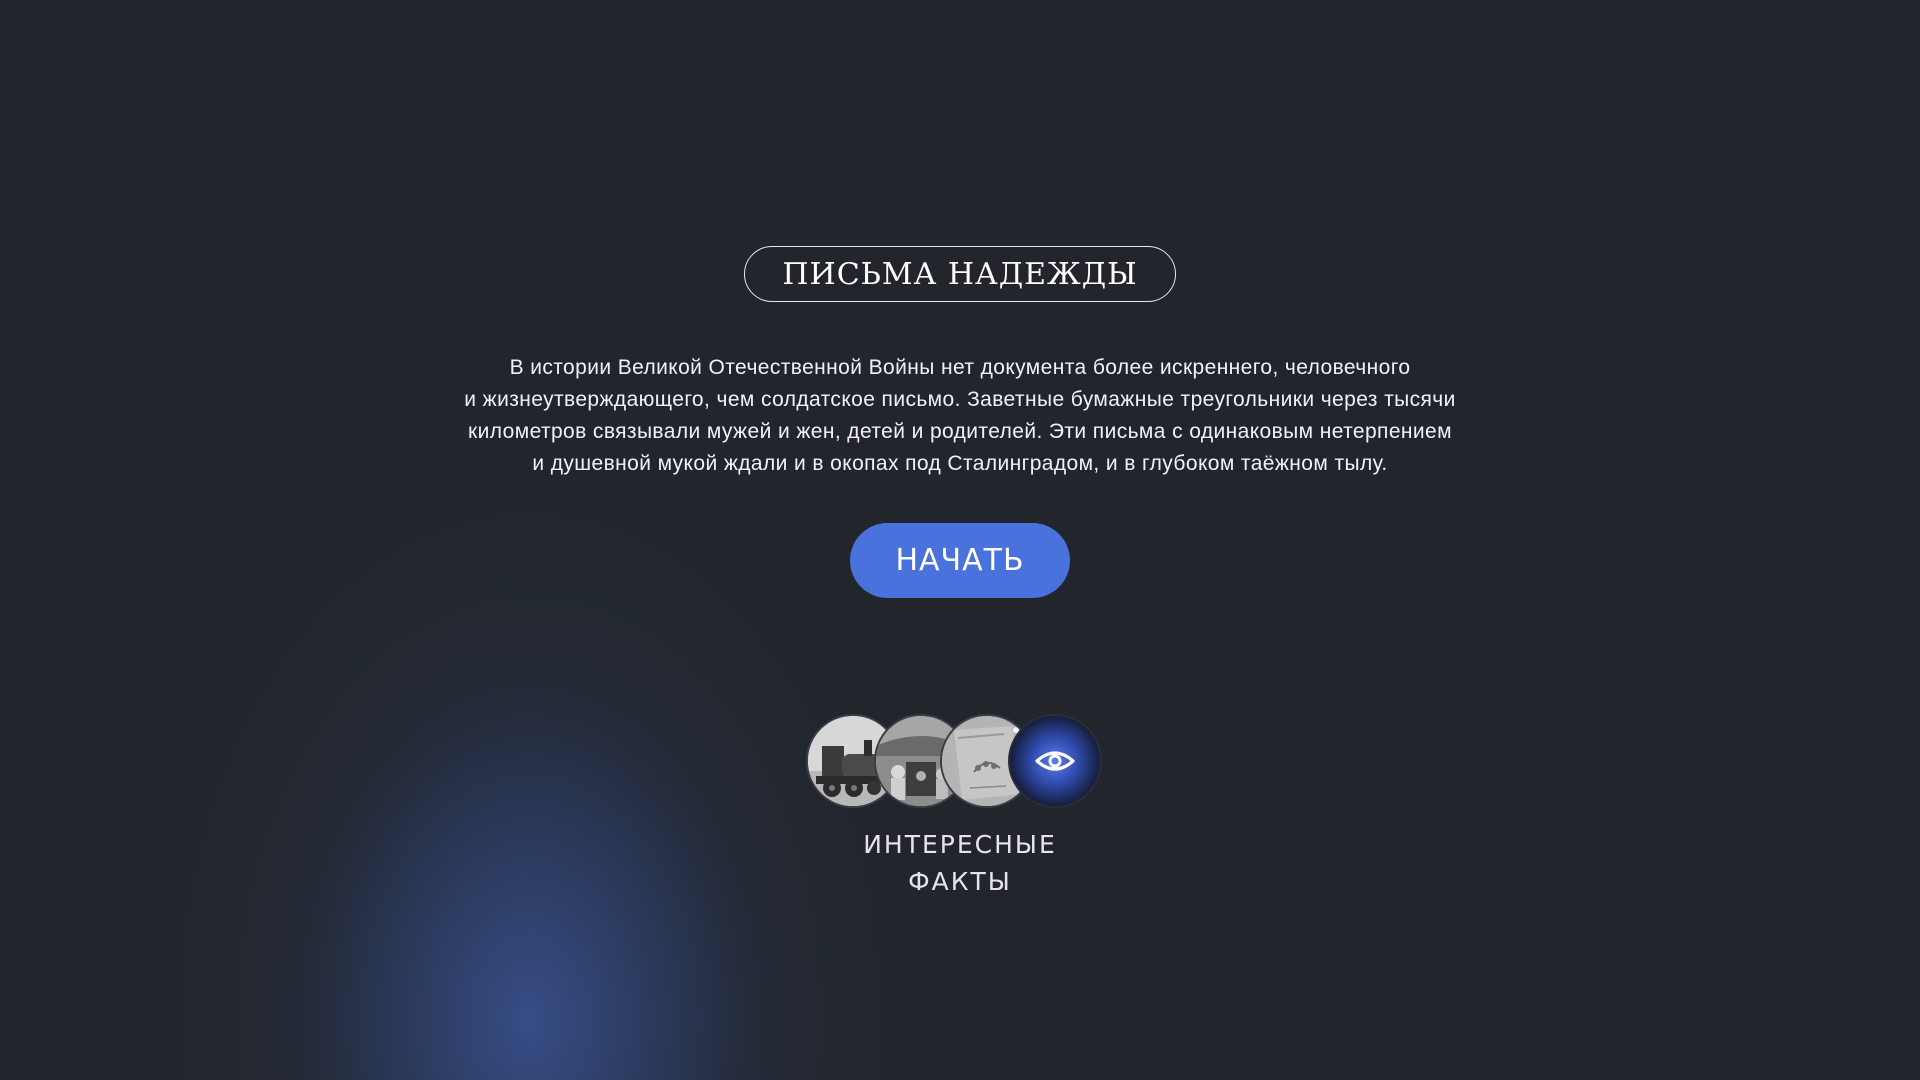 This screenshot has width=1920, height=1080. What do you see at coordinates (956, 764) in the screenshot?
I see `interesting-facts-link` at bounding box center [956, 764].